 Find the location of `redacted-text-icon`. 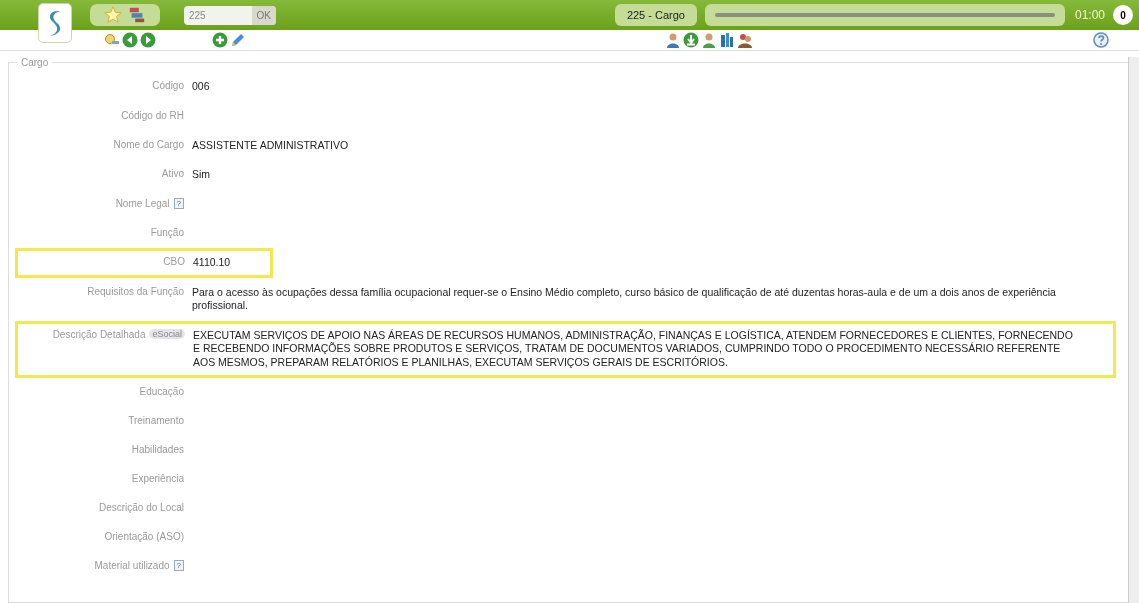

redacted-text-icon is located at coordinates (884, 15).